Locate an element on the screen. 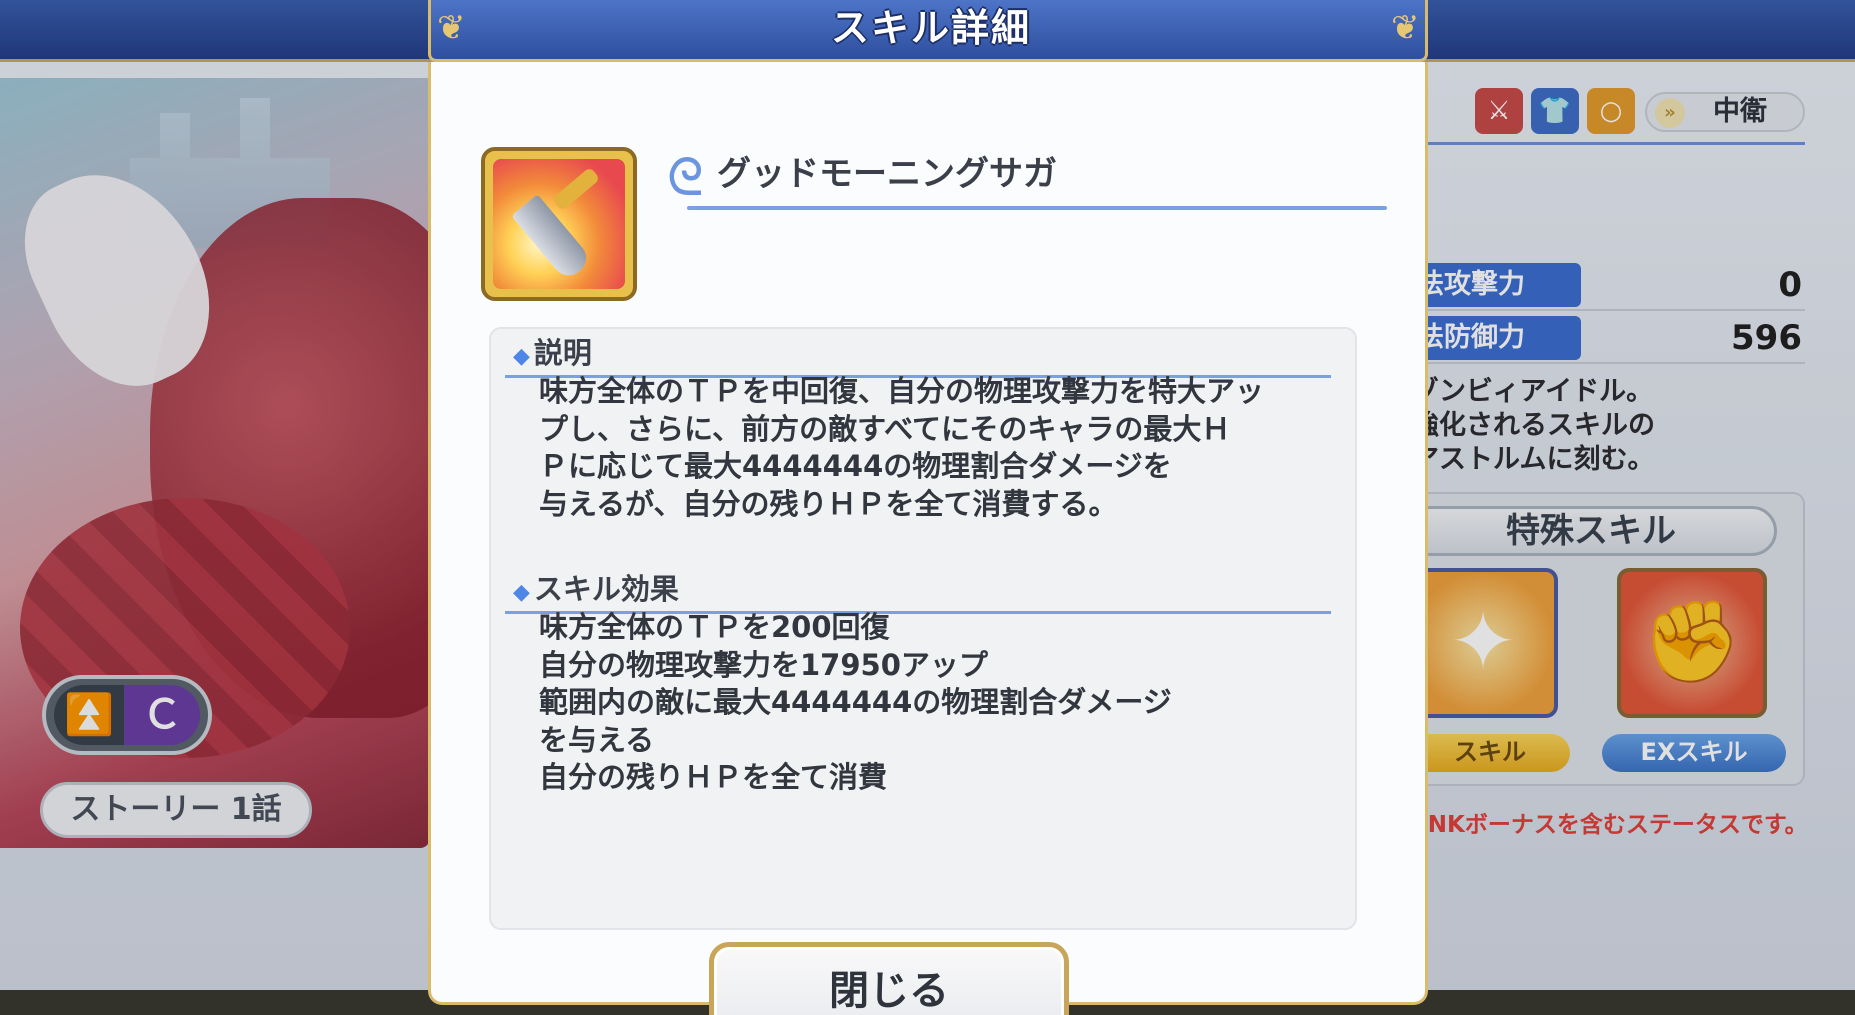  skill-name-underline is located at coordinates (1037, 208).